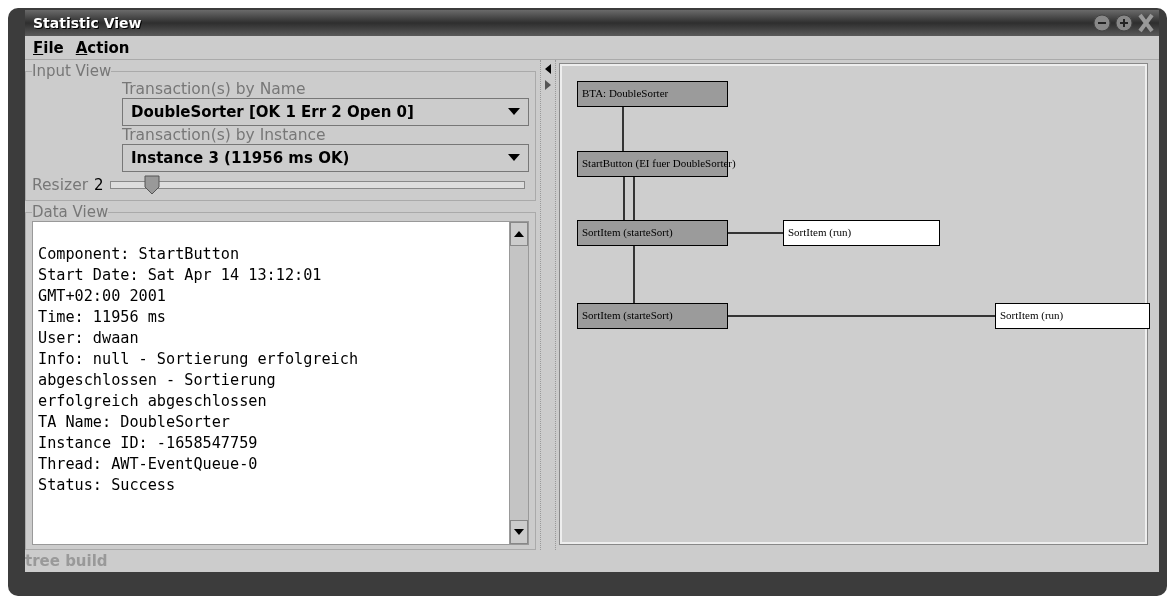 This screenshot has width=1175, height=605. I want to click on details-line: Info: null - Sortierung erfolgreich, so click(199, 359).